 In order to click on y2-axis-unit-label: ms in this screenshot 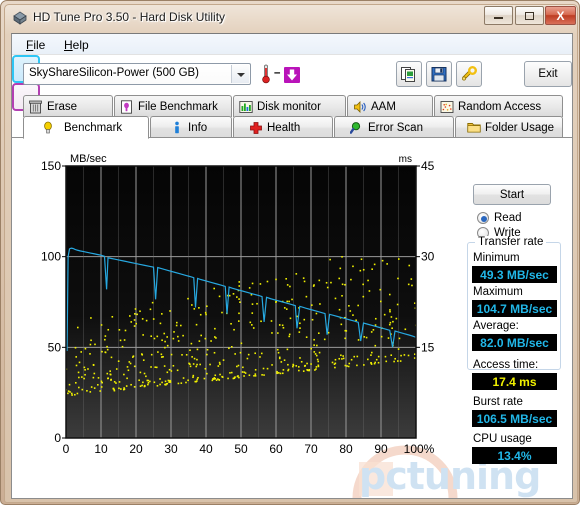, I will do `click(405, 159)`.